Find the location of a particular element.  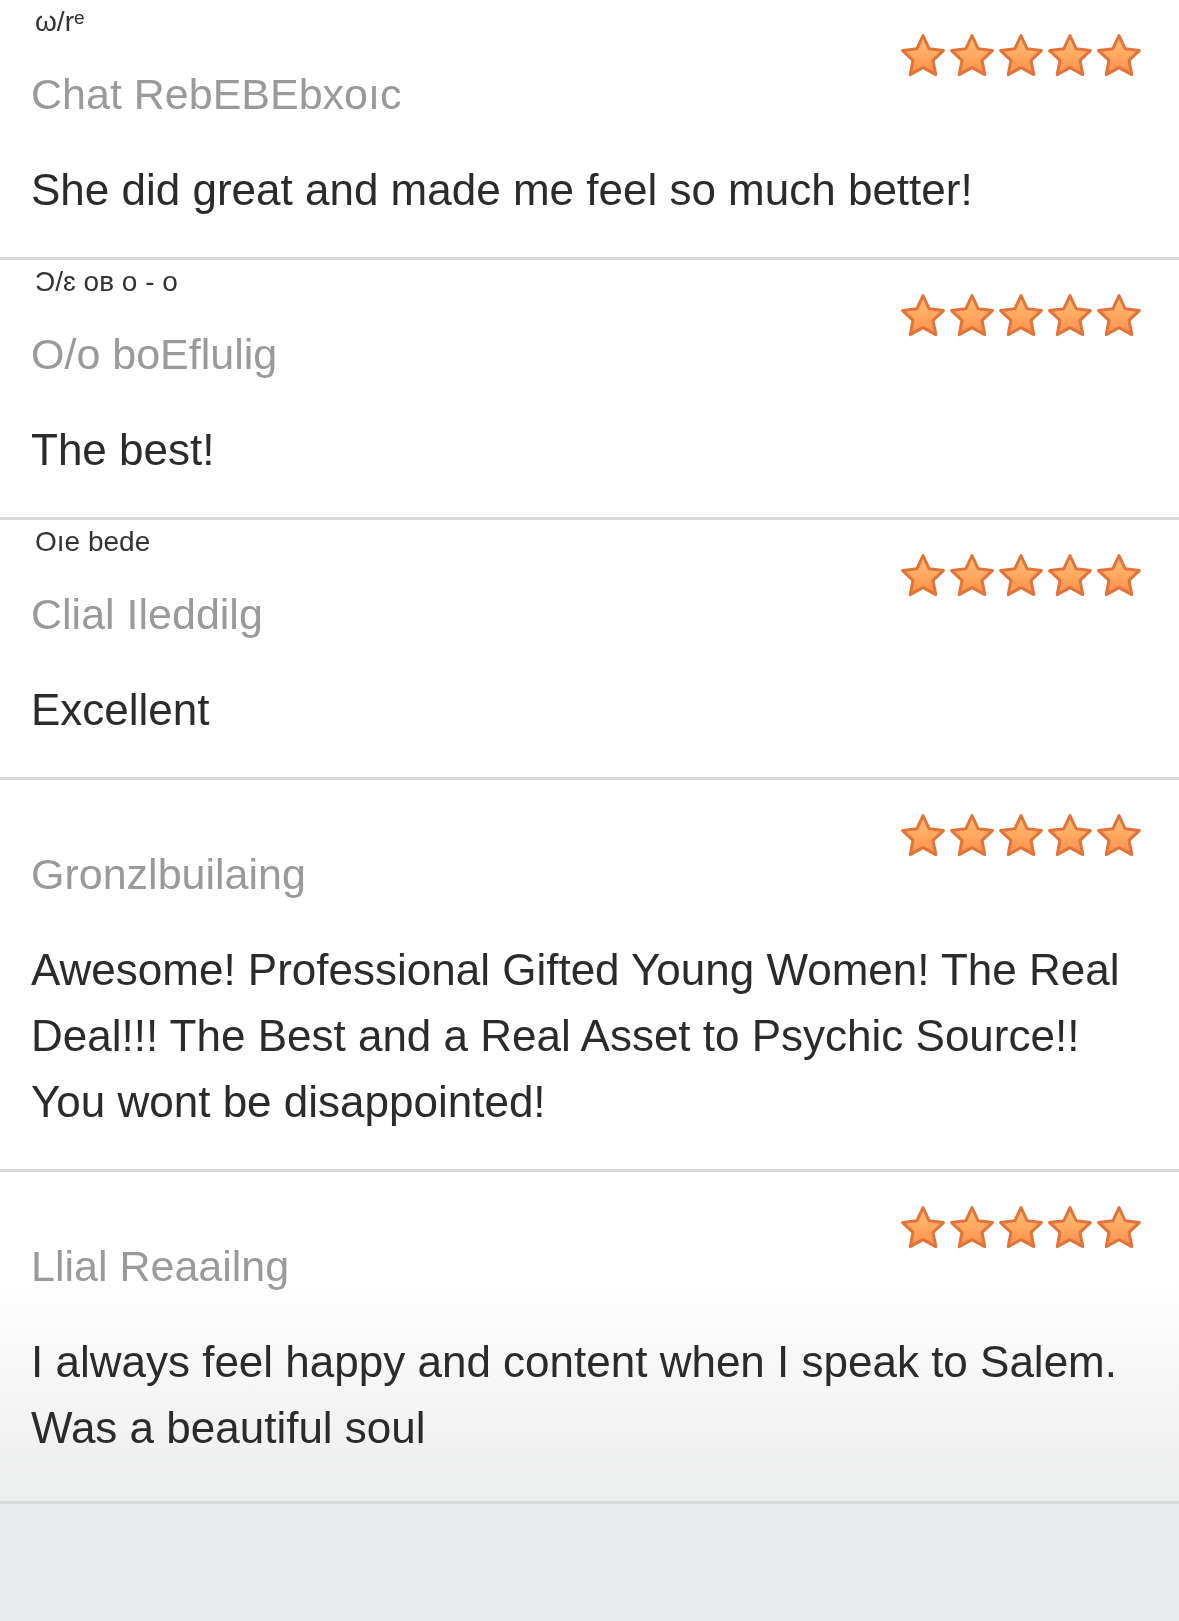

reading-type: Clial Ileddilg is located at coordinates (147, 614).